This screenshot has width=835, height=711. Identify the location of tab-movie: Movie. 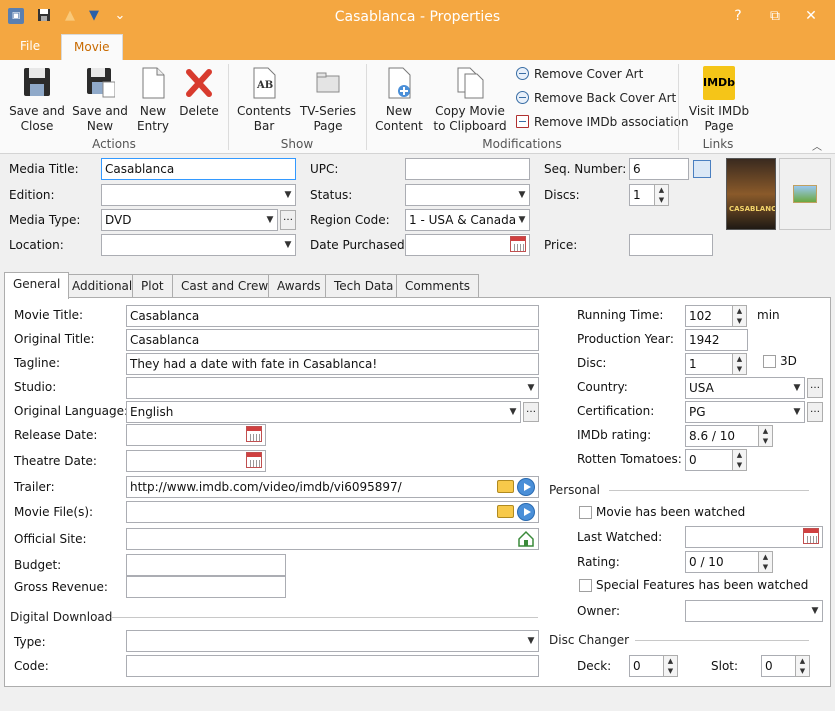
(92, 47).